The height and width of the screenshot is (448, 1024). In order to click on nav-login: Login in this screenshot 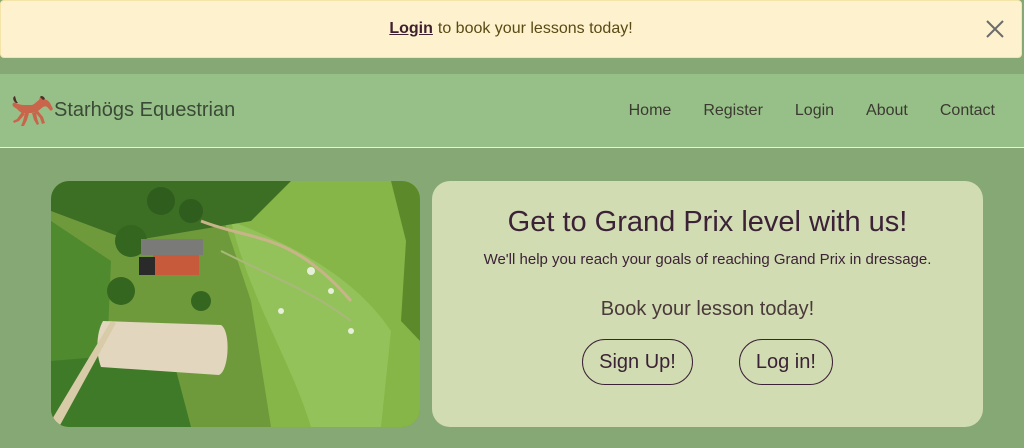, I will do `click(814, 111)`.